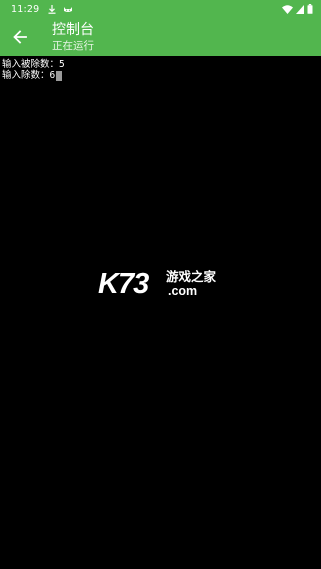 The width and height of the screenshot is (321, 569). I want to click on battery-icon, so click(310, 9).